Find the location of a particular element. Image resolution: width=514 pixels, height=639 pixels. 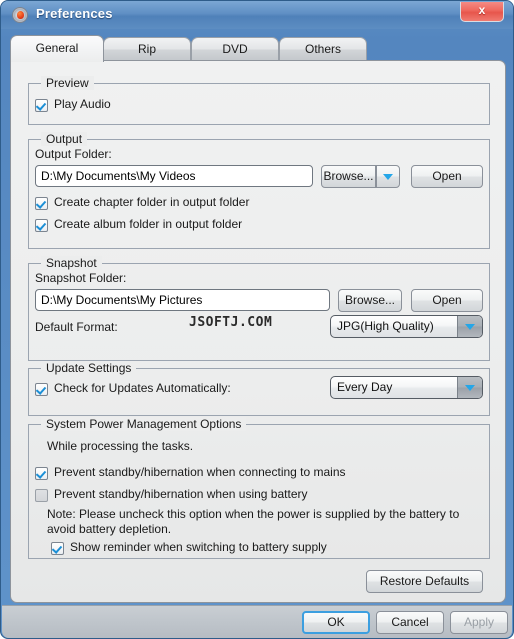

tab-dvd: DVD is located at coordinates (235, 49).